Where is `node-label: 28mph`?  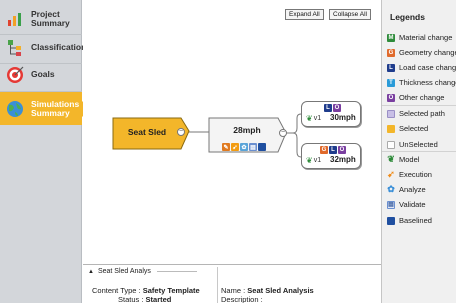 node-label: 28mph is located at coordinates (247, 130).